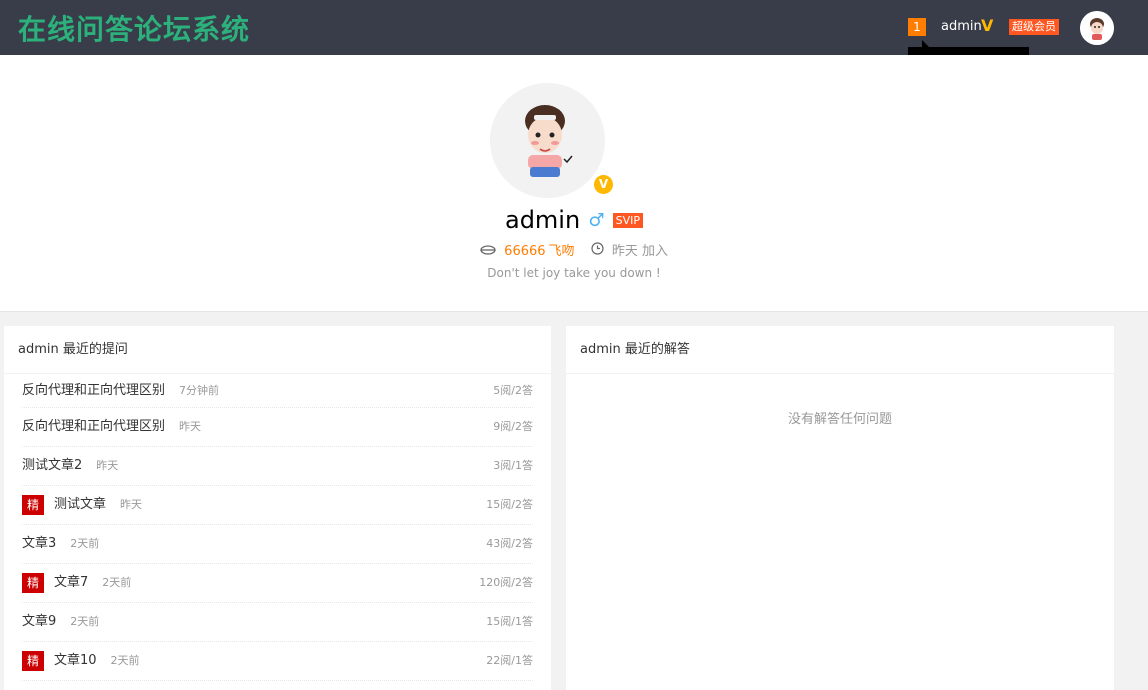 The height and width of the screenshot is (690, 1148). Describe the element at coordinates (542, 220) in the screenshot. I see `profile-username: admin` at that location.